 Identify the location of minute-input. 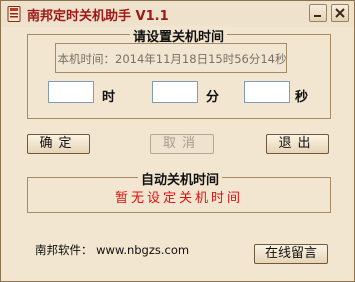
(175, 92).